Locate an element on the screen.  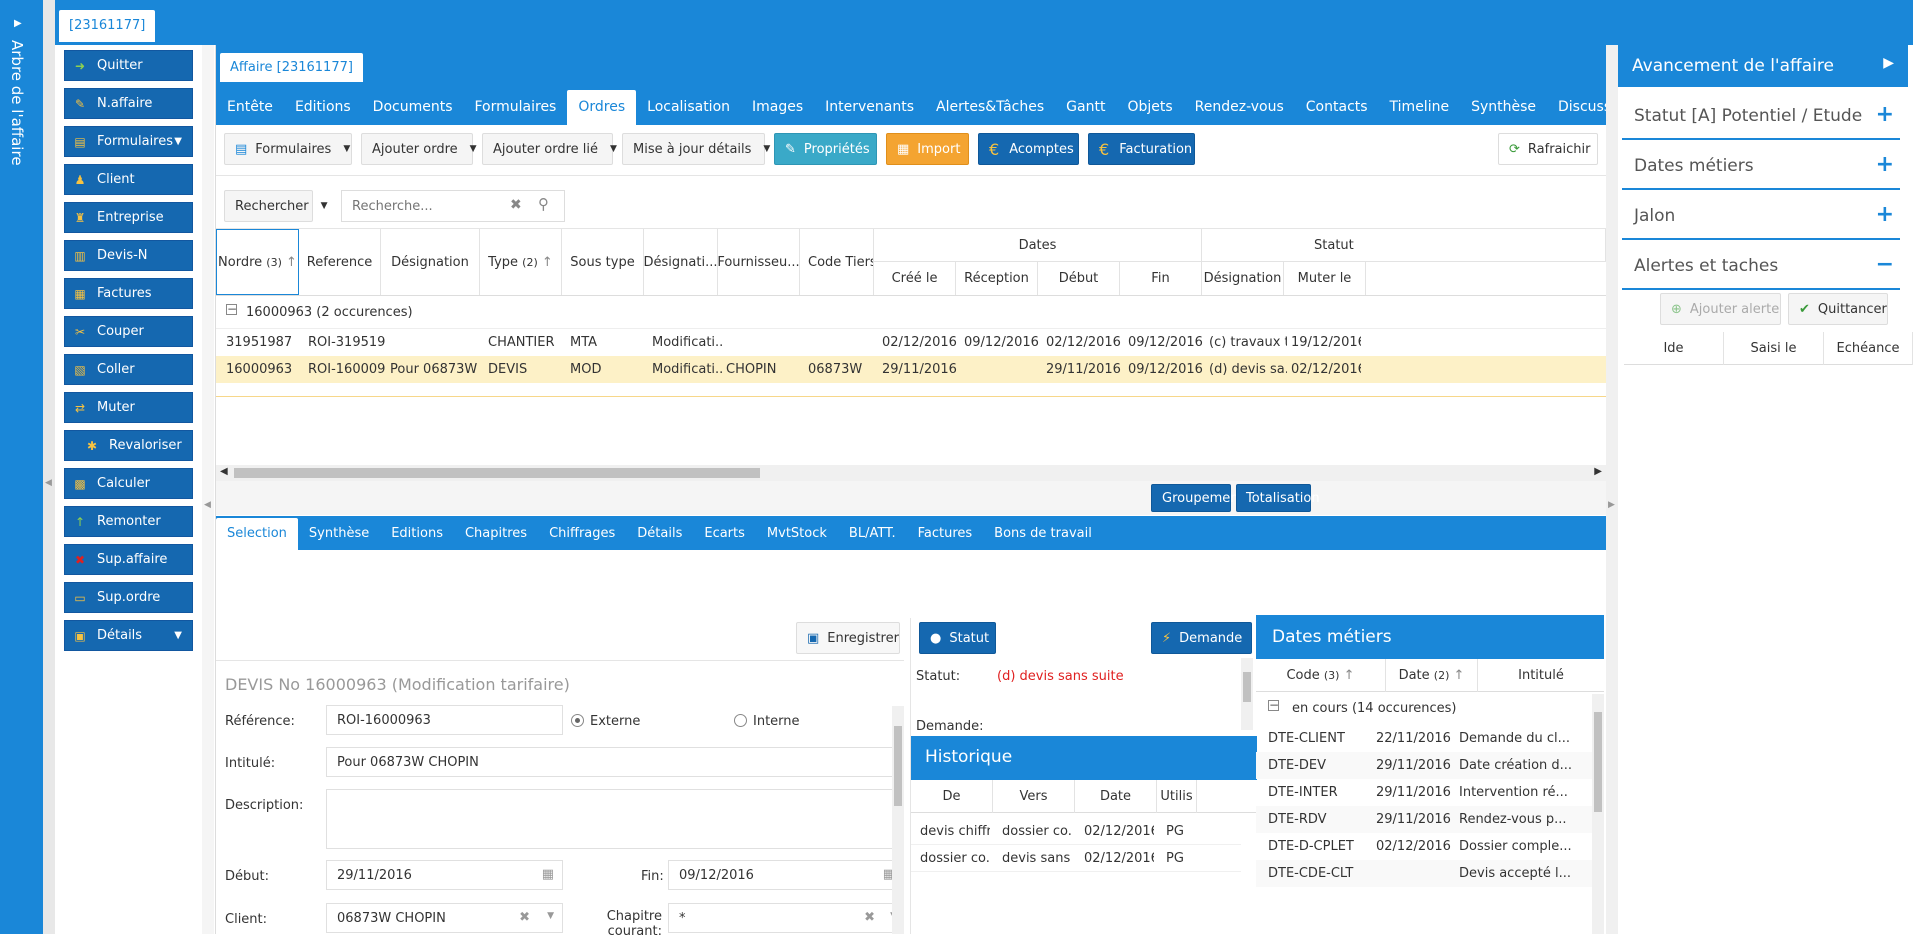
form-scrollbar is located at coordinates (898, 820).